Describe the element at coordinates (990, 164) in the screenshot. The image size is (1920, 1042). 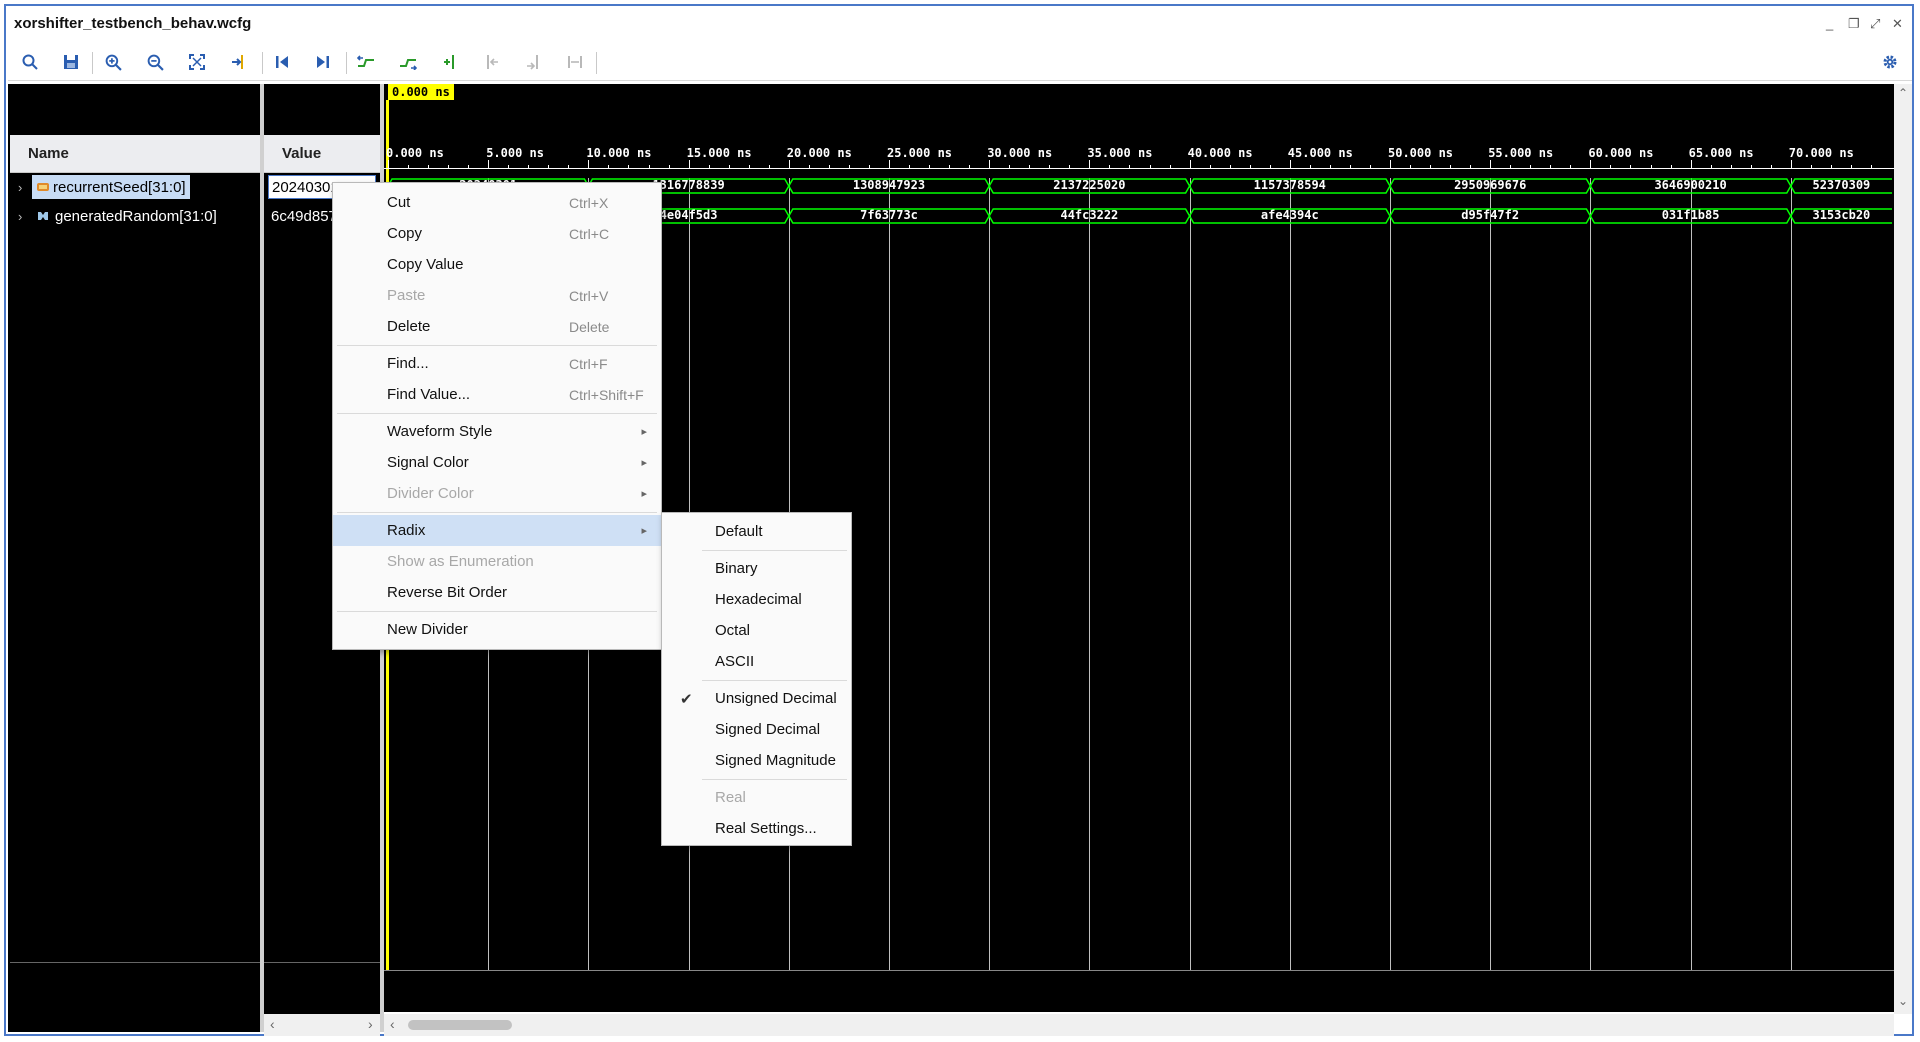
I see `time-tick-mark` at that location.